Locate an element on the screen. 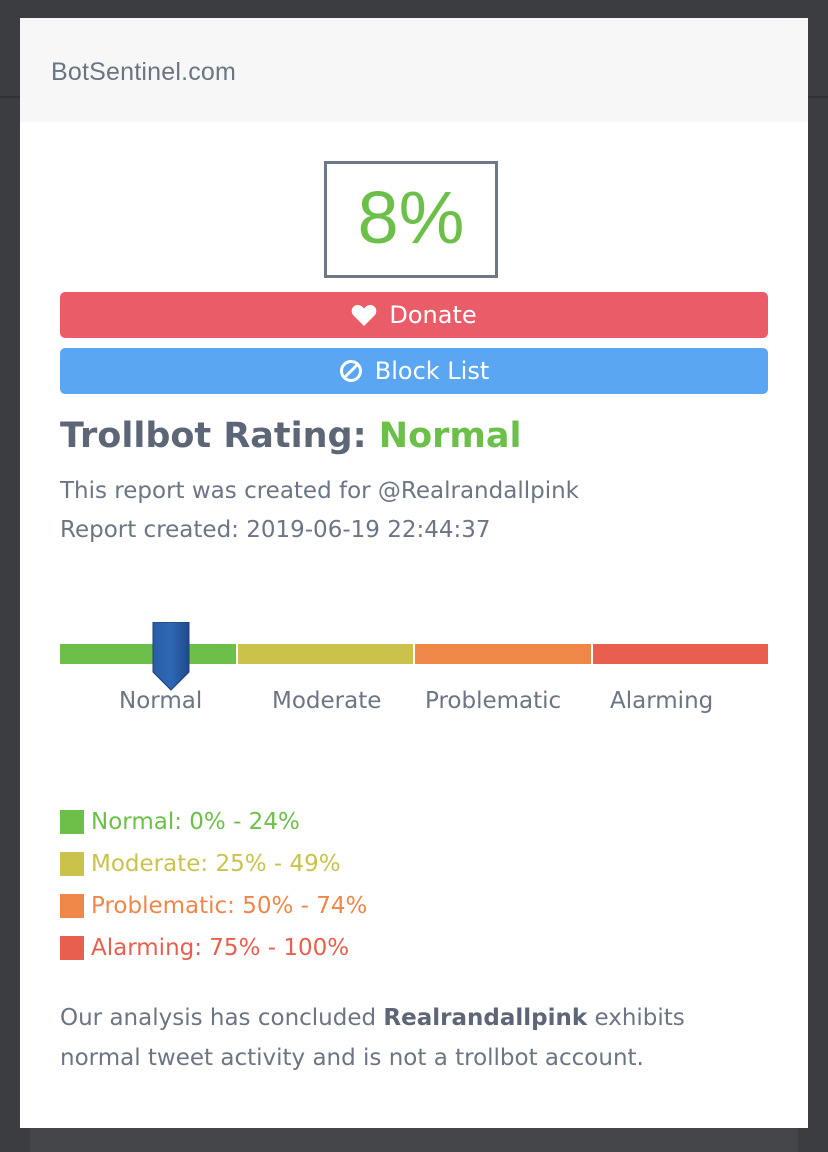  legend-label: Problematic: 50% - 74% is located at coordinates (229, 906).